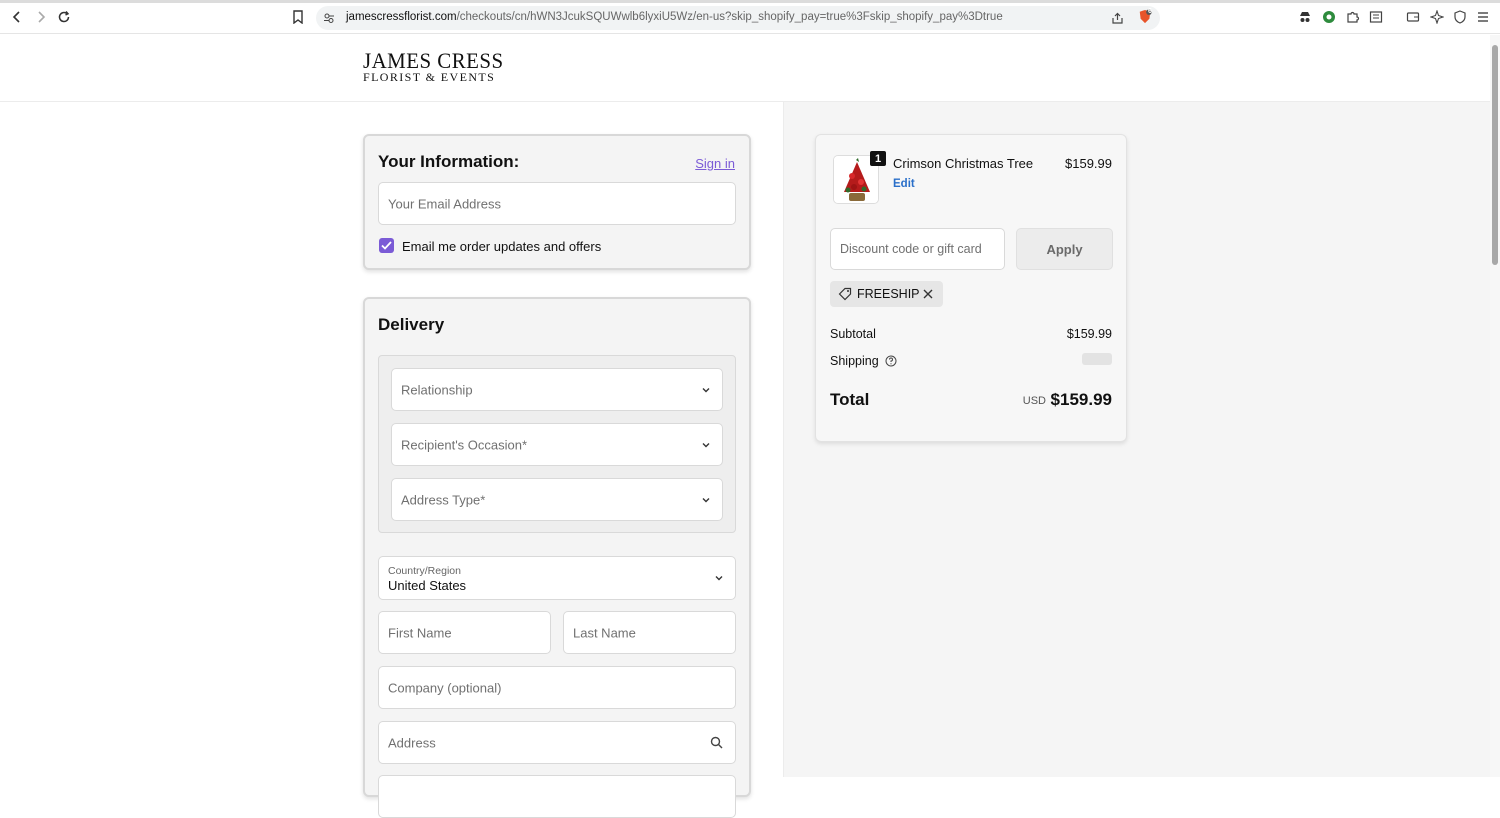 The width and height of the screenshot is (1500, 818). What do you see at coordinates (1329, 17) in the screenshot?
I see `extension-green-icon` at bounding box center [1329, 17].